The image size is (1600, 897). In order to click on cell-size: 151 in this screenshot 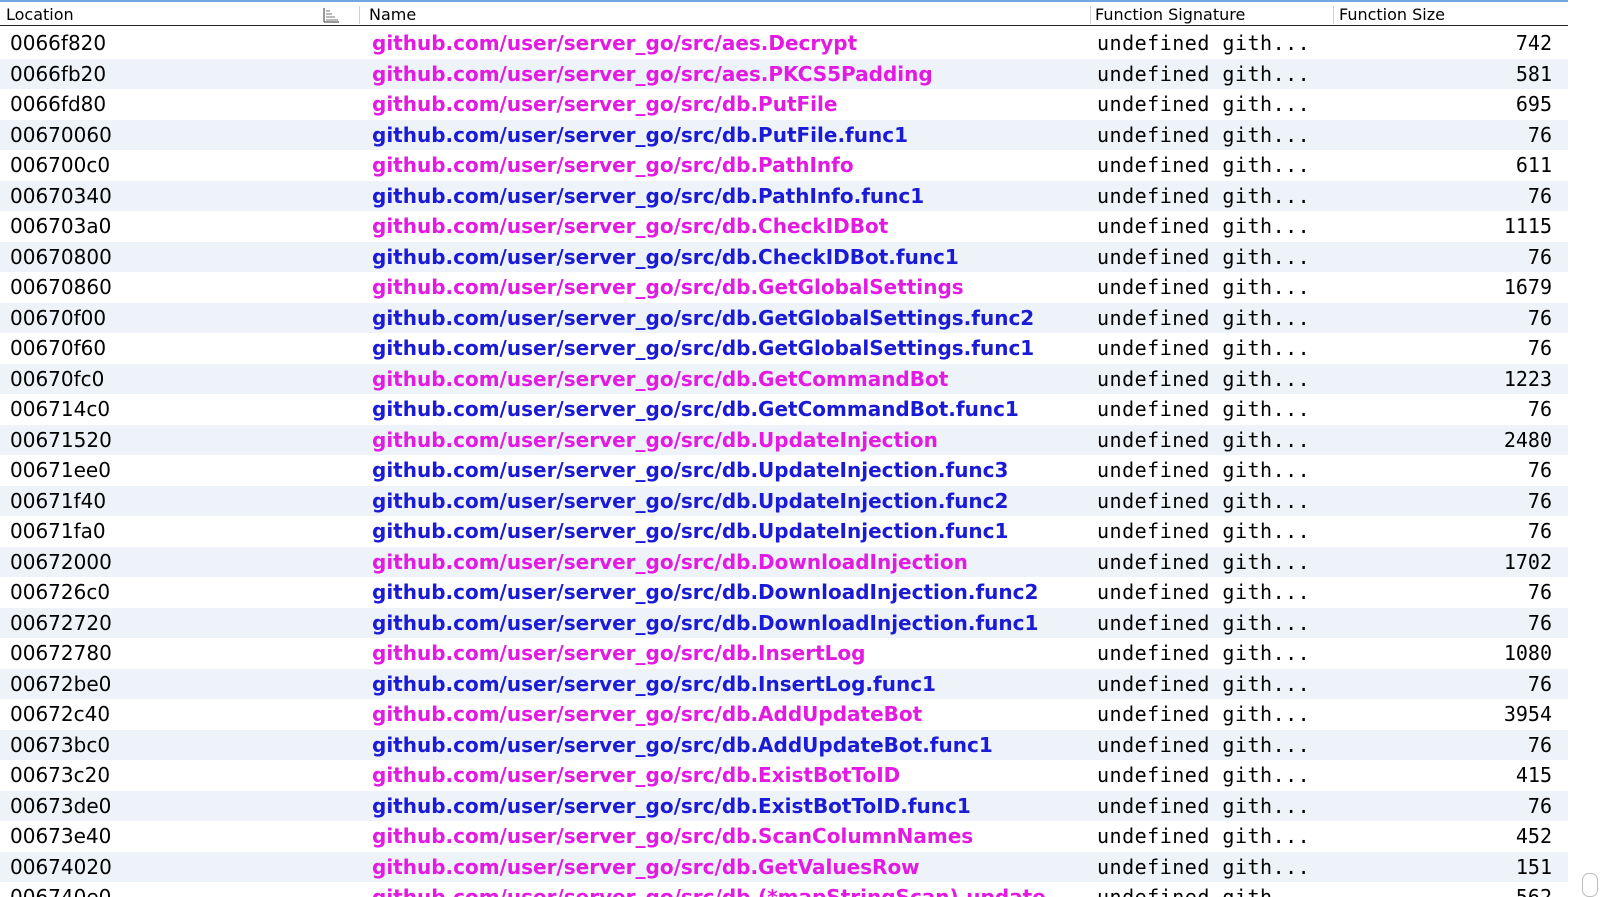, I will do `click(1533, 866)`.